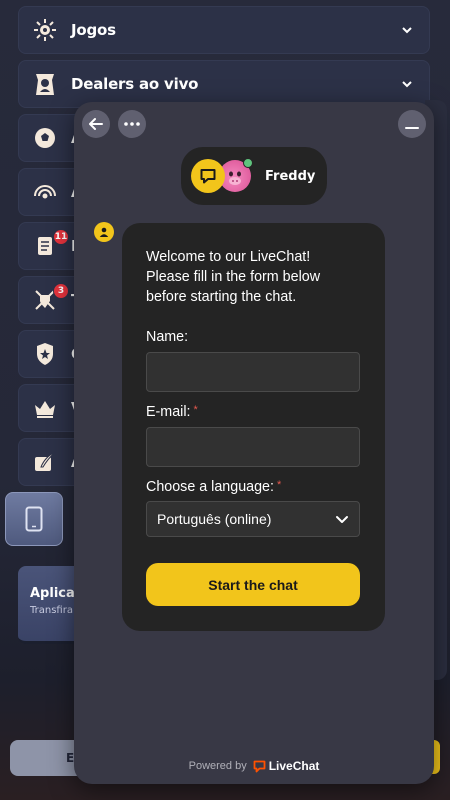 This screenshot has width=450, height=800. I want to click on quill-icon, so click(45, 462).